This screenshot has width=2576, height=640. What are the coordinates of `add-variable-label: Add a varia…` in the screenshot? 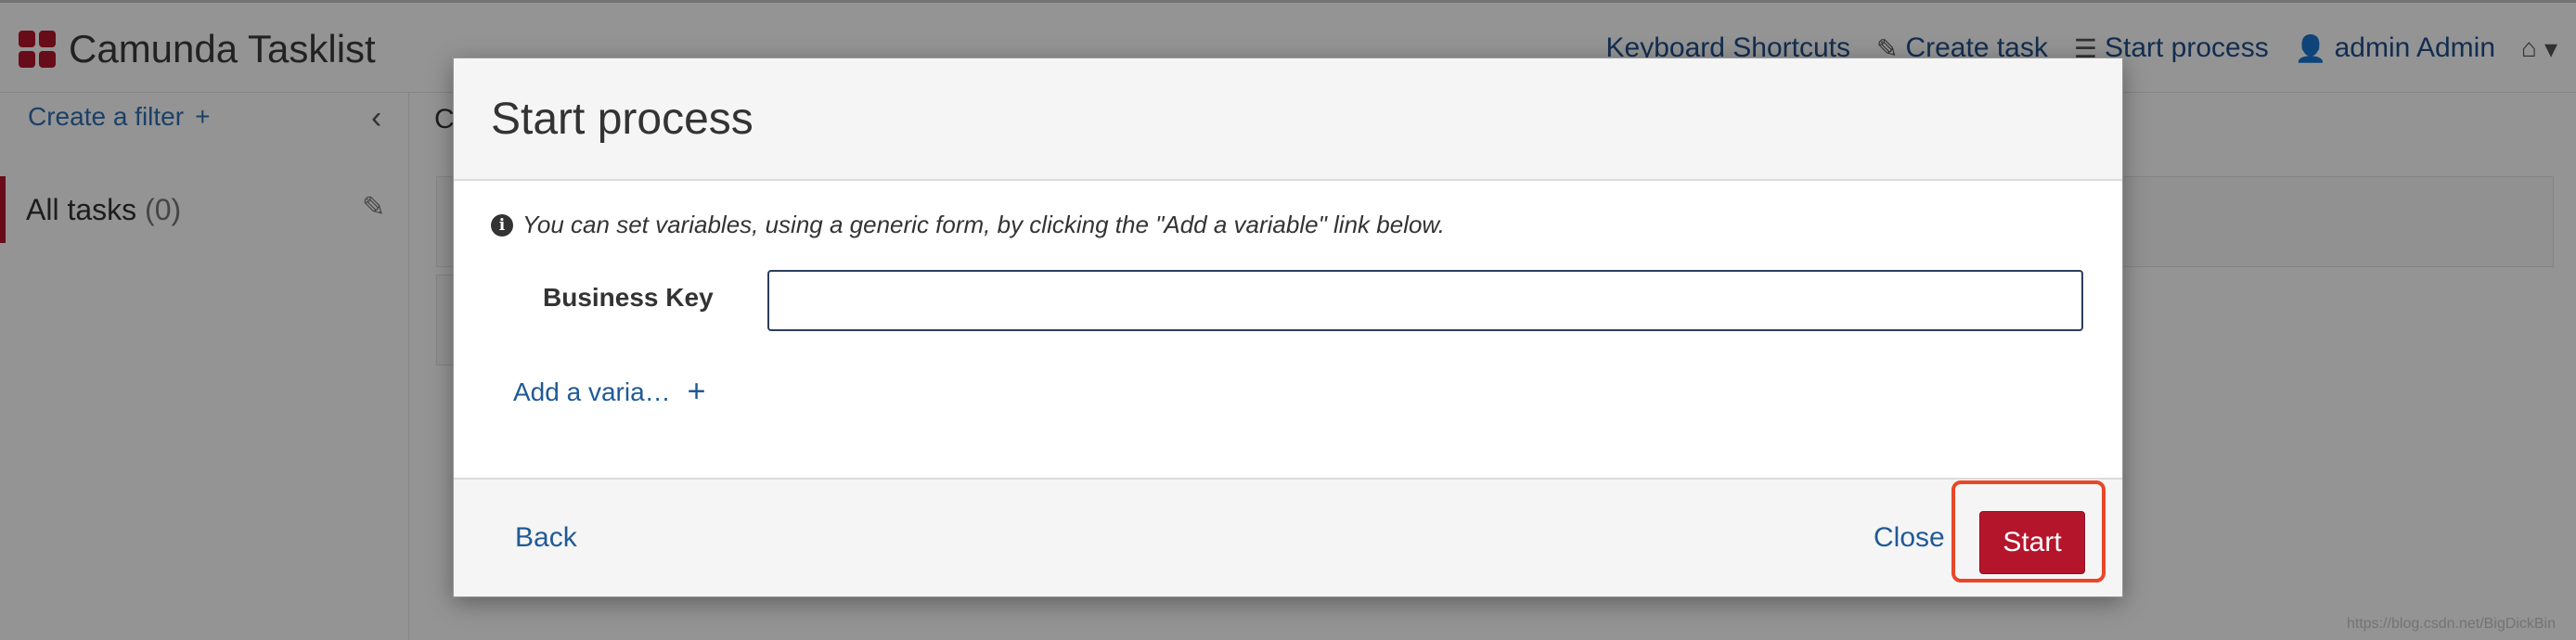 It's located at (592, 391).